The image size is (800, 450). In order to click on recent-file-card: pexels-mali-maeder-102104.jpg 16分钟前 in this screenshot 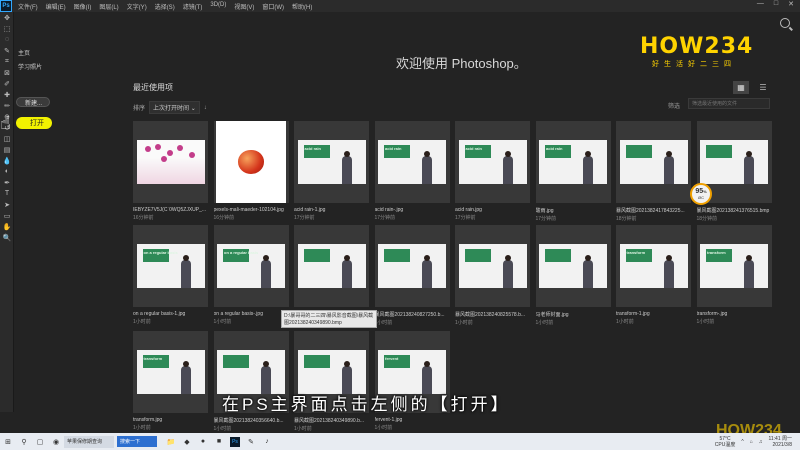, I will do `click(251, 171)`.